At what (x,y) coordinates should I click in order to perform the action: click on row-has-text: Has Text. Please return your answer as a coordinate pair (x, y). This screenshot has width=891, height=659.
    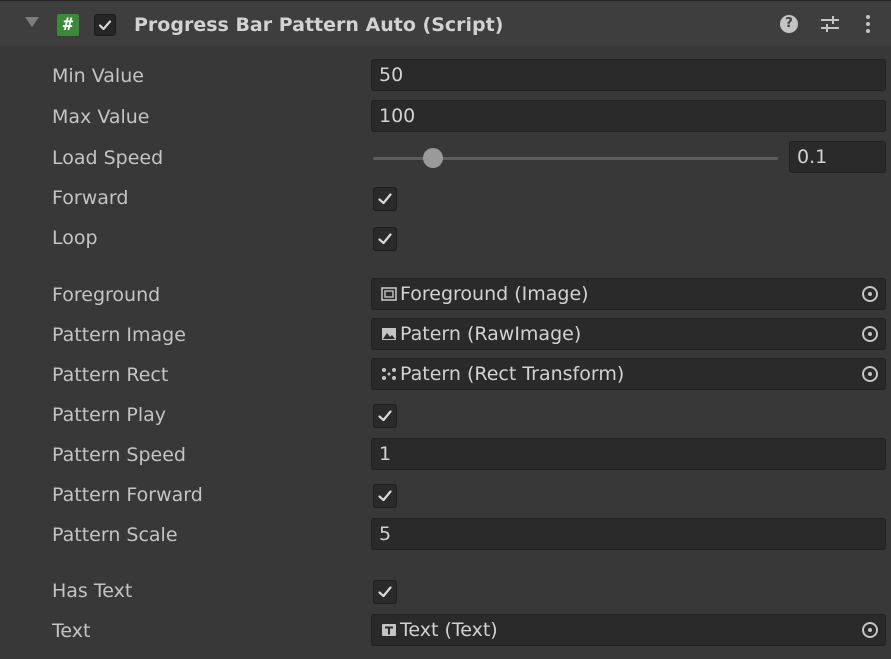
    Looking at the image, I should click on (445, 591).